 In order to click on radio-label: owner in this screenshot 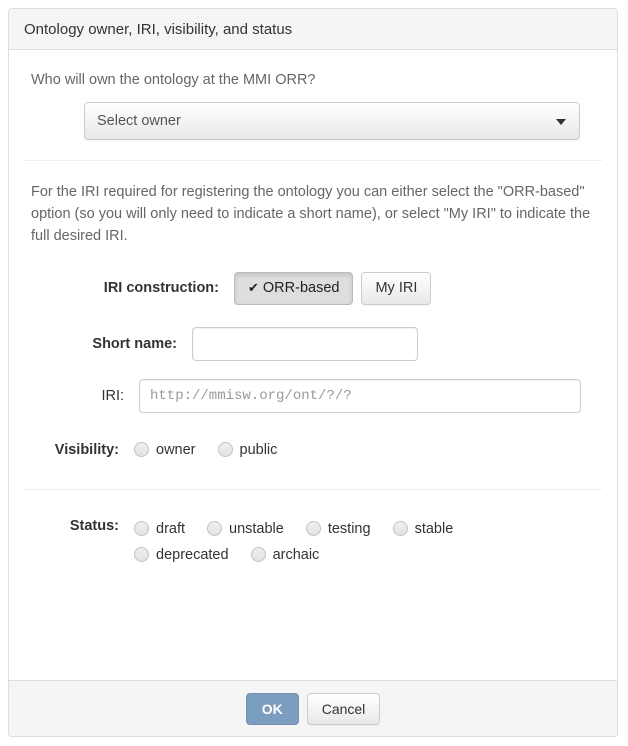, I will do `click(176, 449)`.